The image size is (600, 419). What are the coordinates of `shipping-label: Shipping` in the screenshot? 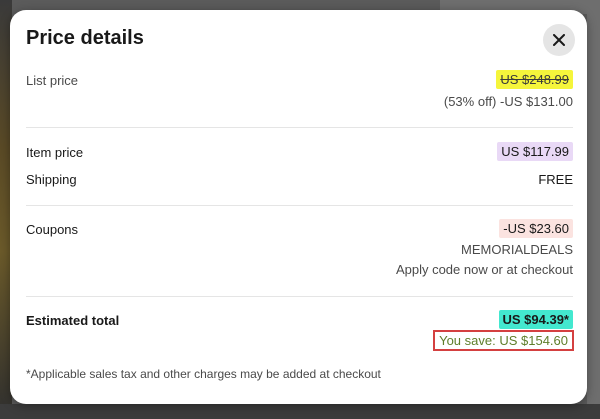 It's located at (51, 179).